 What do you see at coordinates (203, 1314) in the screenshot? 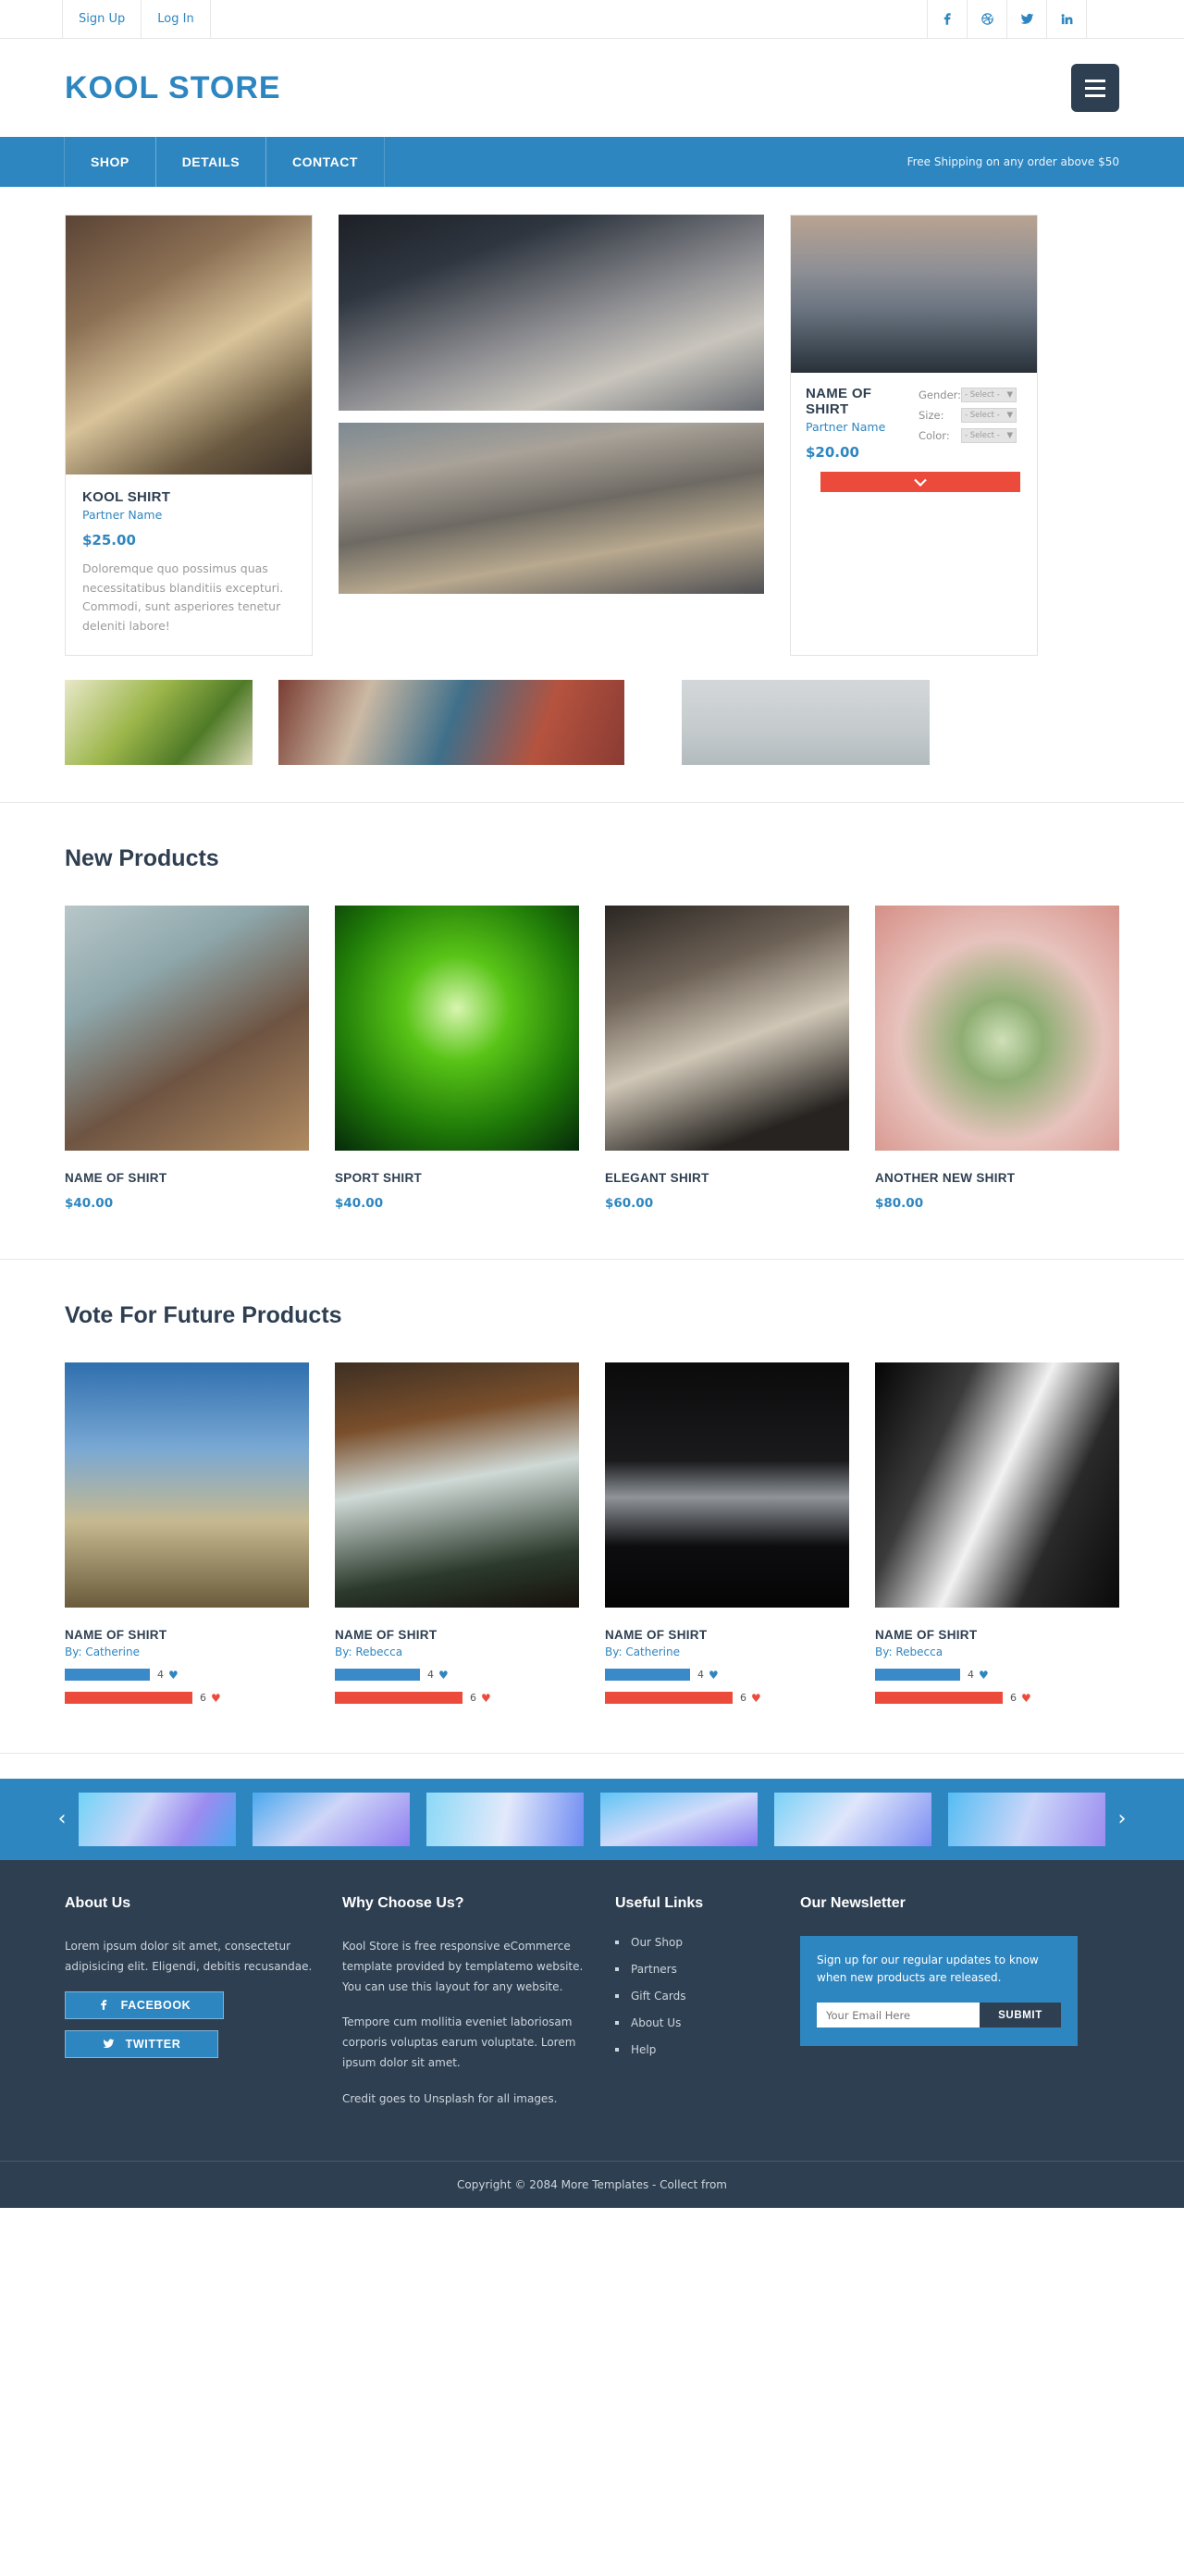
I see `vote-title: Vote For Future Products` at bounding box center [203, 1314].